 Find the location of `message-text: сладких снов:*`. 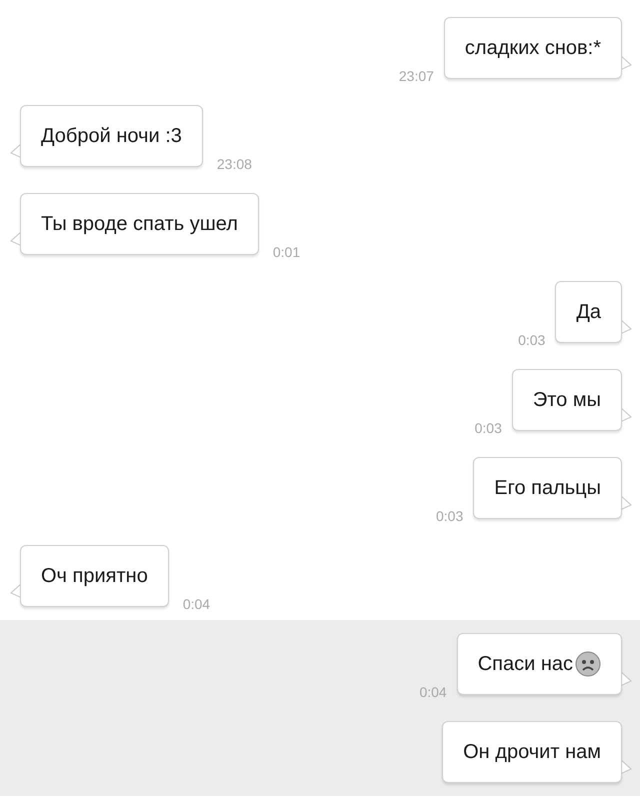

message-text: сладких снов:* is located at coordinates (532, 48).